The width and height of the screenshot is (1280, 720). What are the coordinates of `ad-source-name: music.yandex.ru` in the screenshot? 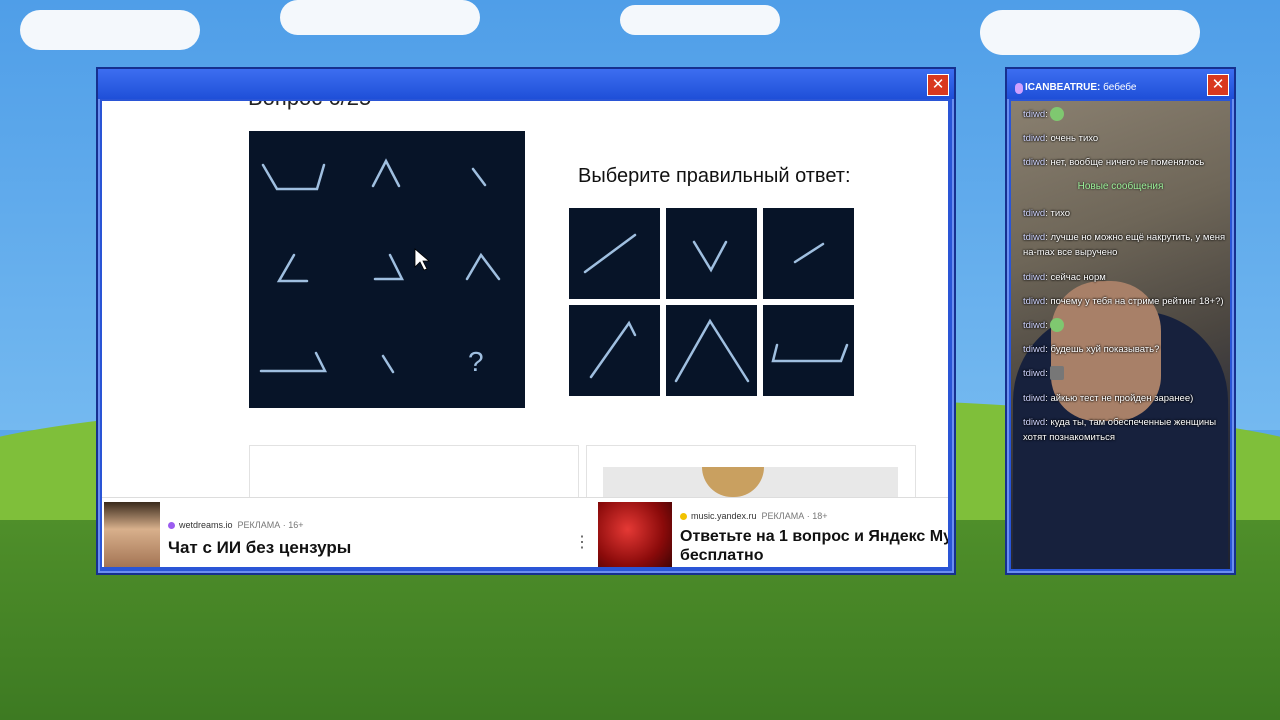 It's located at (724, 516).